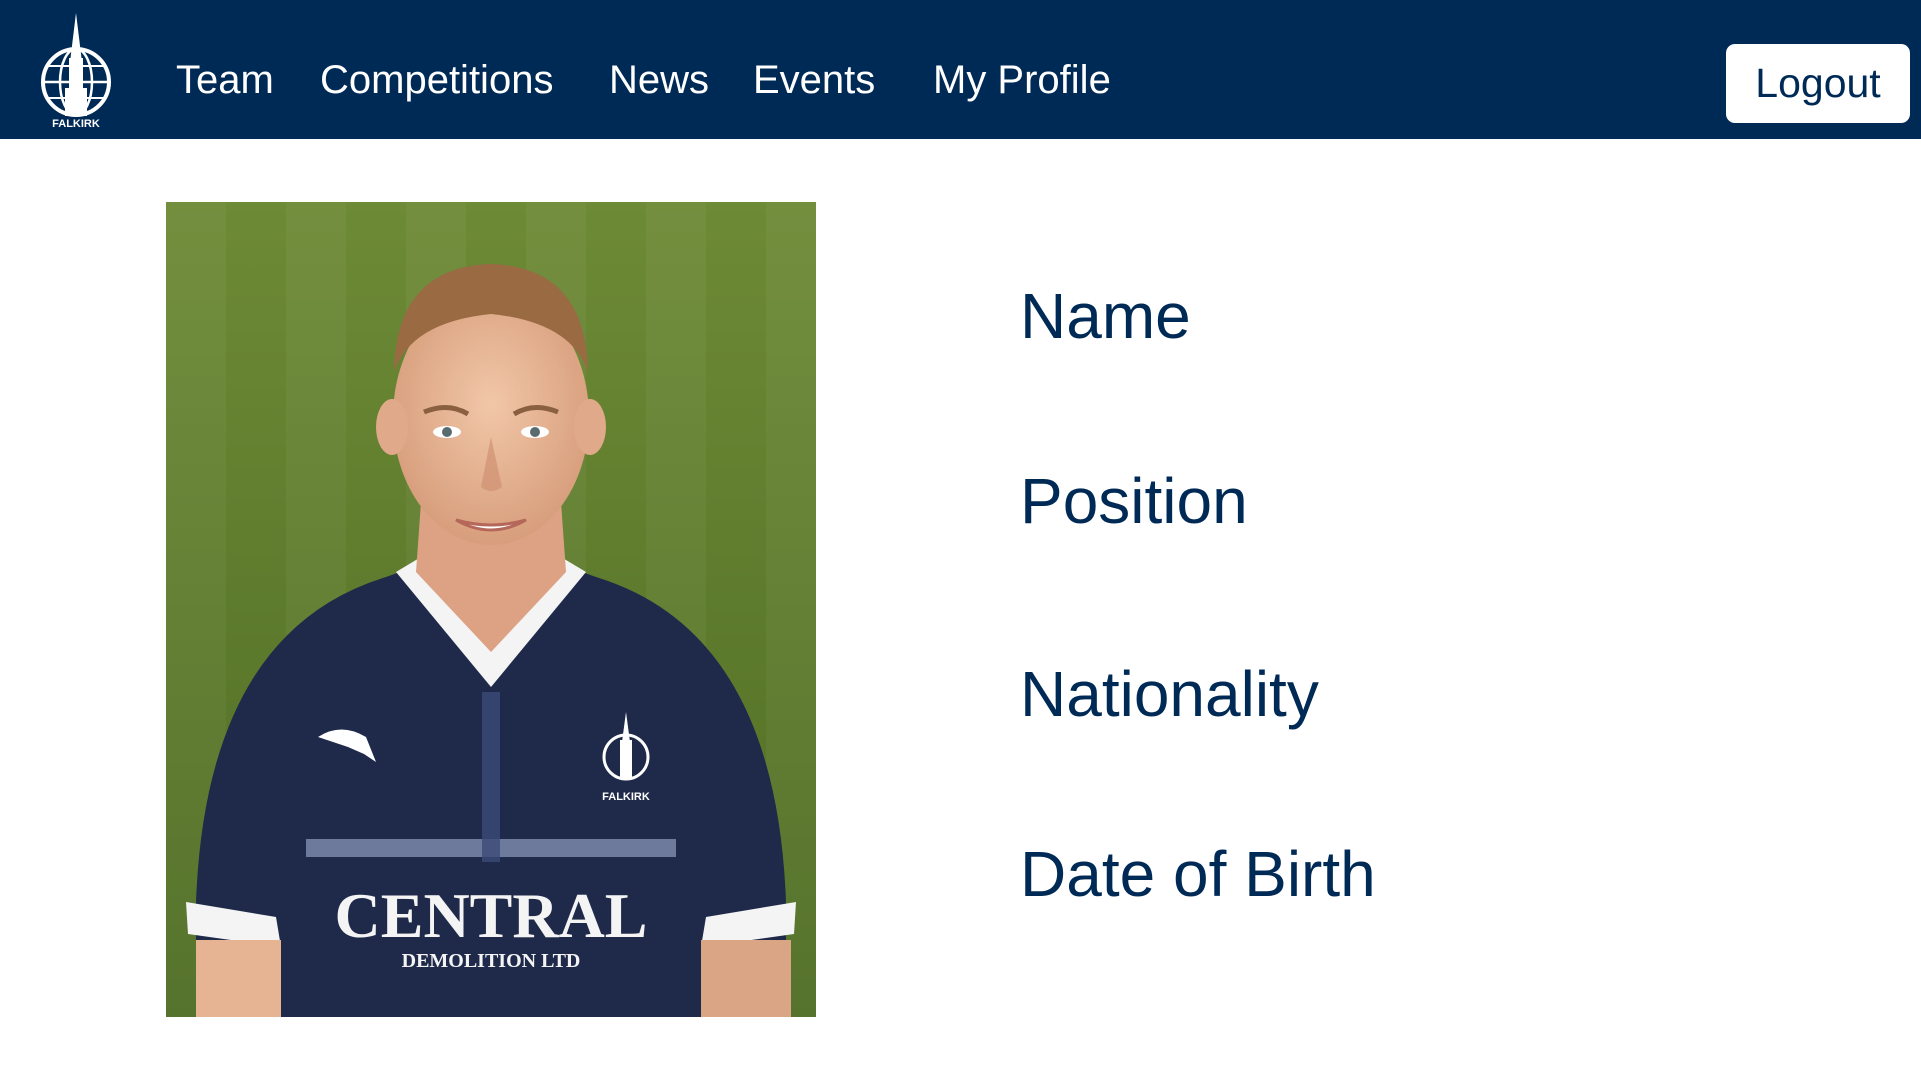 Image resolution: width=1921 pixels, height=1080 pixels. Describe the element at coordinates (225, 80) in the screenshot. I see `nav-item-team: Team` at that location.